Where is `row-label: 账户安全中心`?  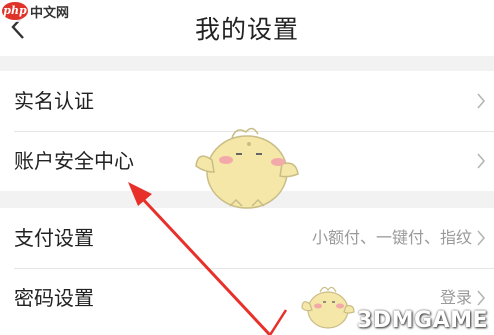
row-label: 账户安全中心 is located at coordinates (74, 161).